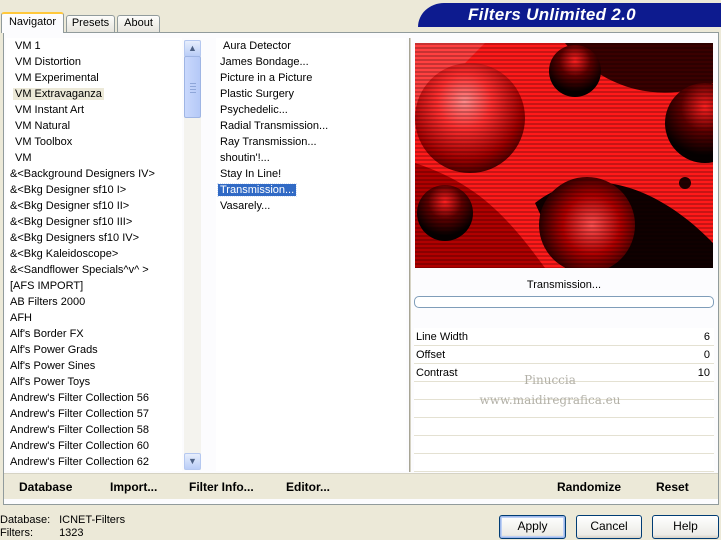  What do you see at coordinates (94, 126) in the screenshot?
I see `category-item: VM Natural` at bounding box center [94, 126].